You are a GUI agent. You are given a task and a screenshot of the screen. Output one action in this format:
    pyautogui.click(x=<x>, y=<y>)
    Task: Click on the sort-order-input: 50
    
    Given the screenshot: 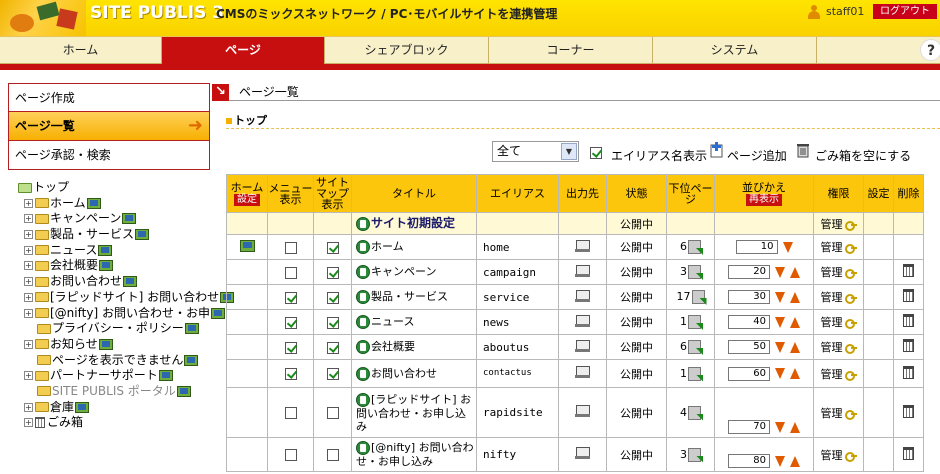 What is the action you would take?
    pyautogui.click(x=749, y=347)
    